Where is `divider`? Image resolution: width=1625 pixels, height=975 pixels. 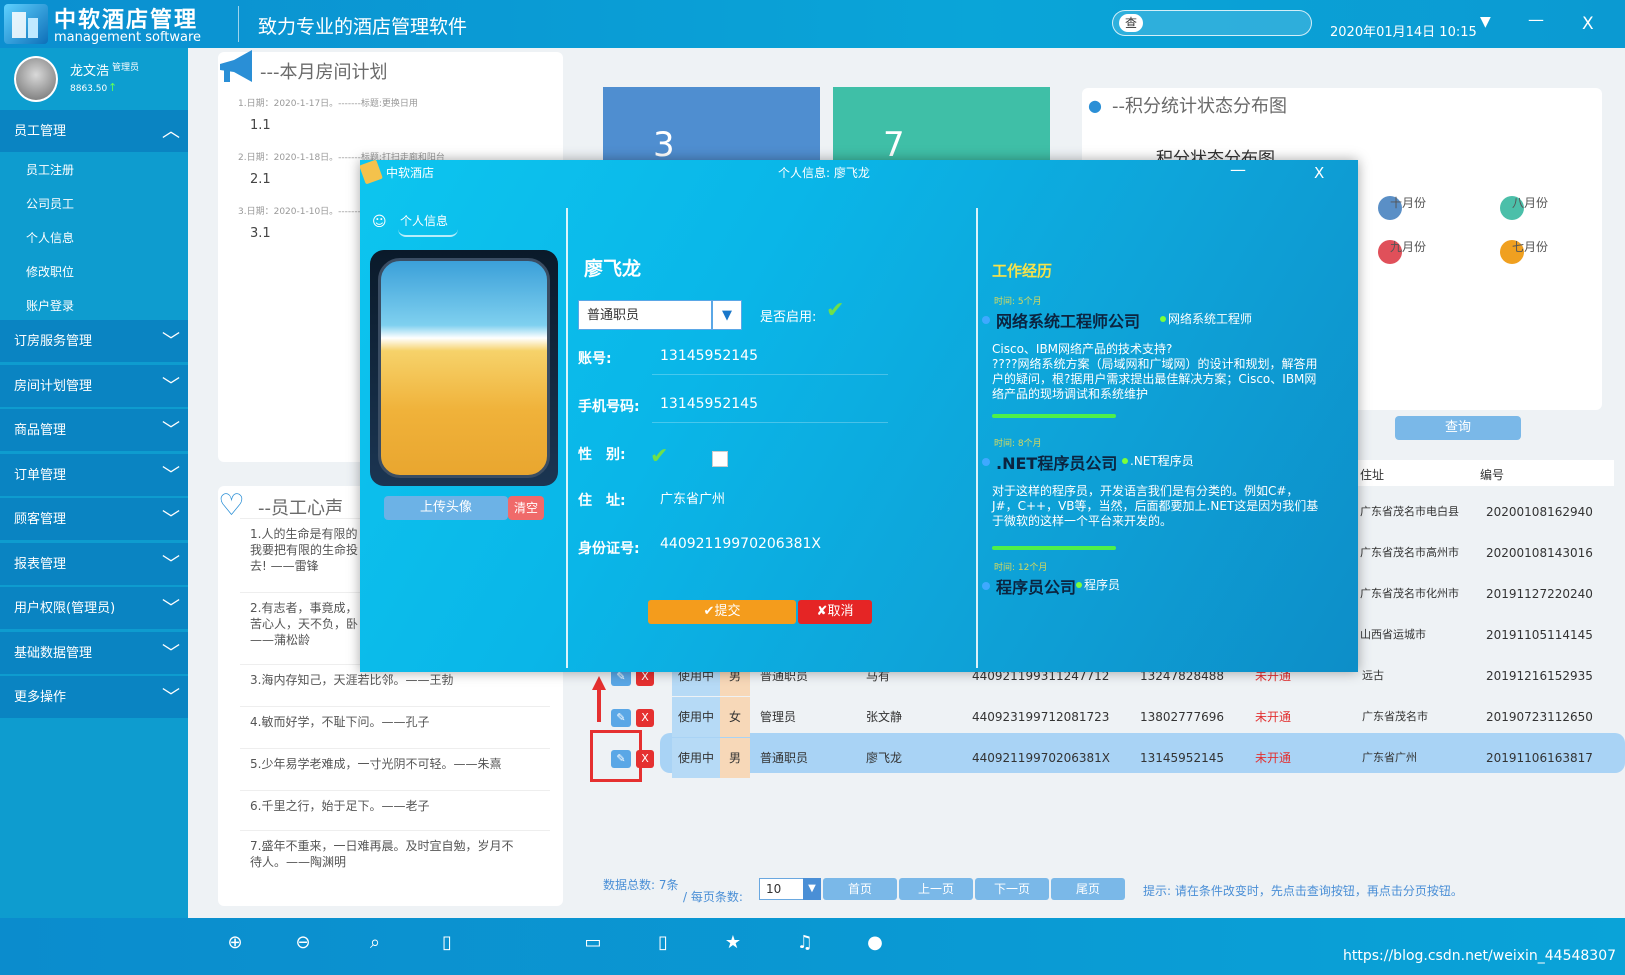 divider is located at coordinates (395, 790).